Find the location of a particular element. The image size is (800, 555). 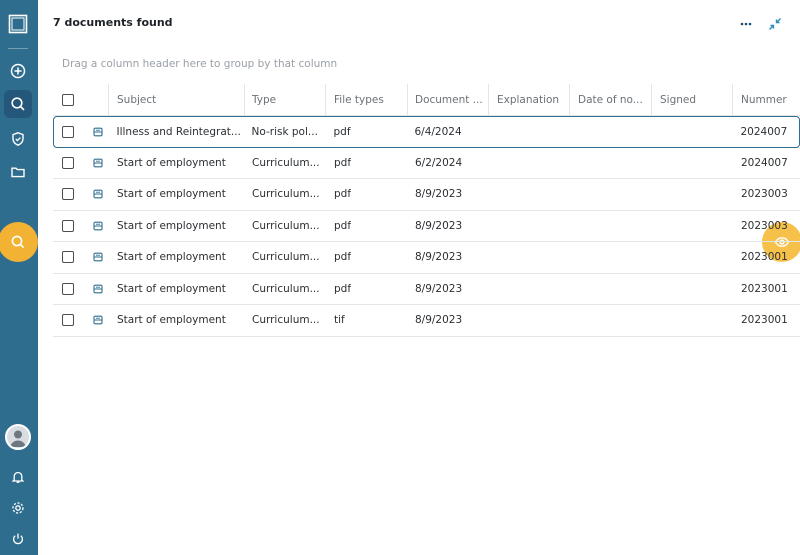

more-horizontal-icon is located at coordinates (746, 24).